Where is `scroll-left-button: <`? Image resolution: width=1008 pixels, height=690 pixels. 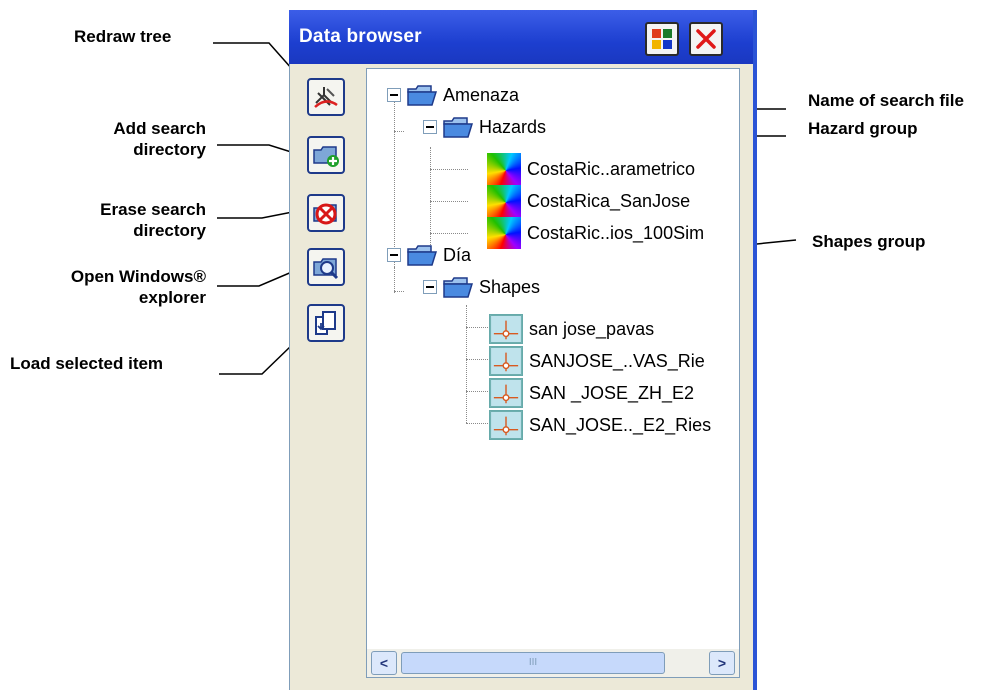 scroll-left-button: < is located at coordinates (384, 663).